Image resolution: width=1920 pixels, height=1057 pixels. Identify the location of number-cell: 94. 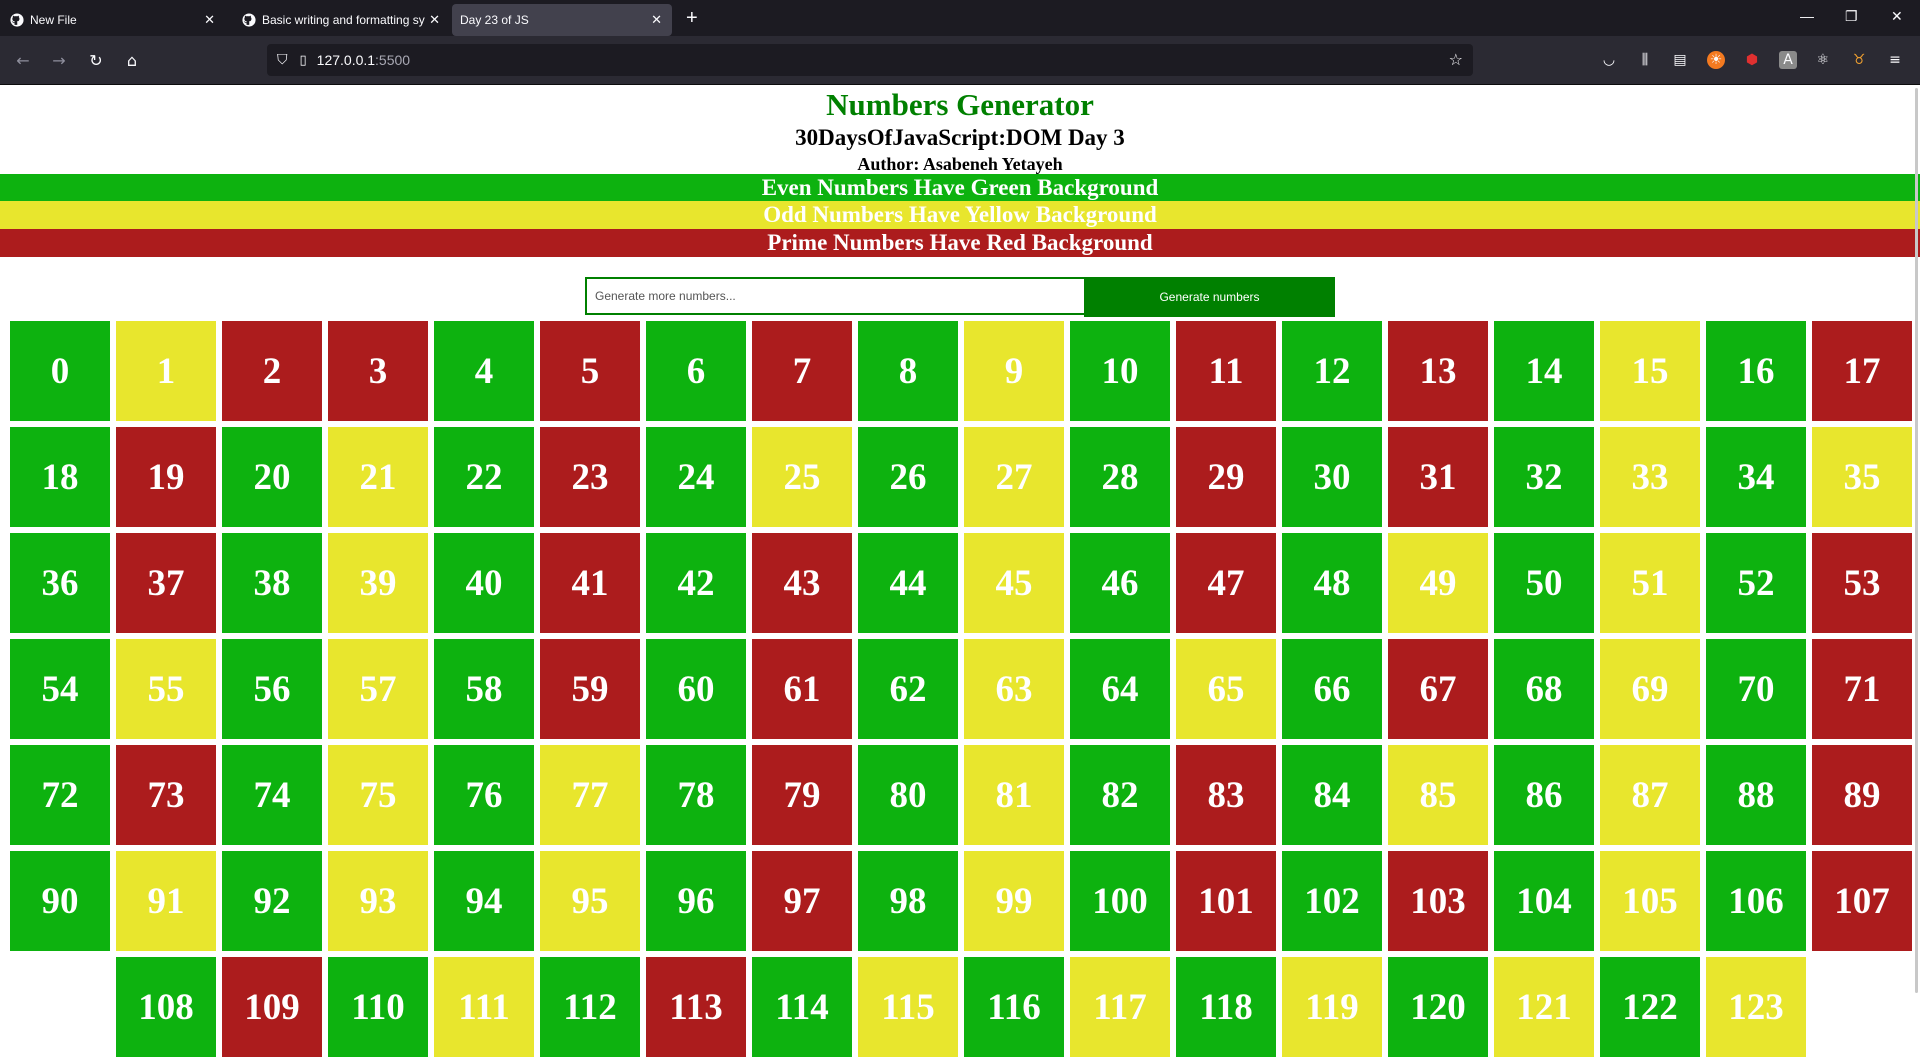
(484, 901).